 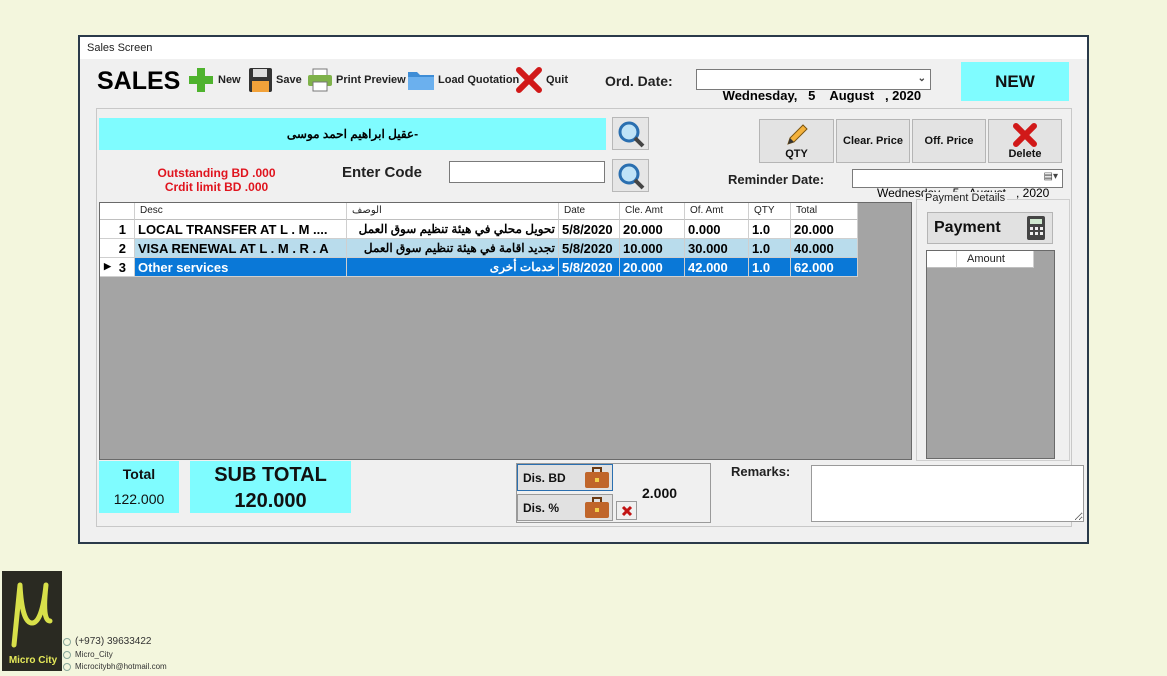 I want to click on quit-button: Quit, so click(x=541, y=80).